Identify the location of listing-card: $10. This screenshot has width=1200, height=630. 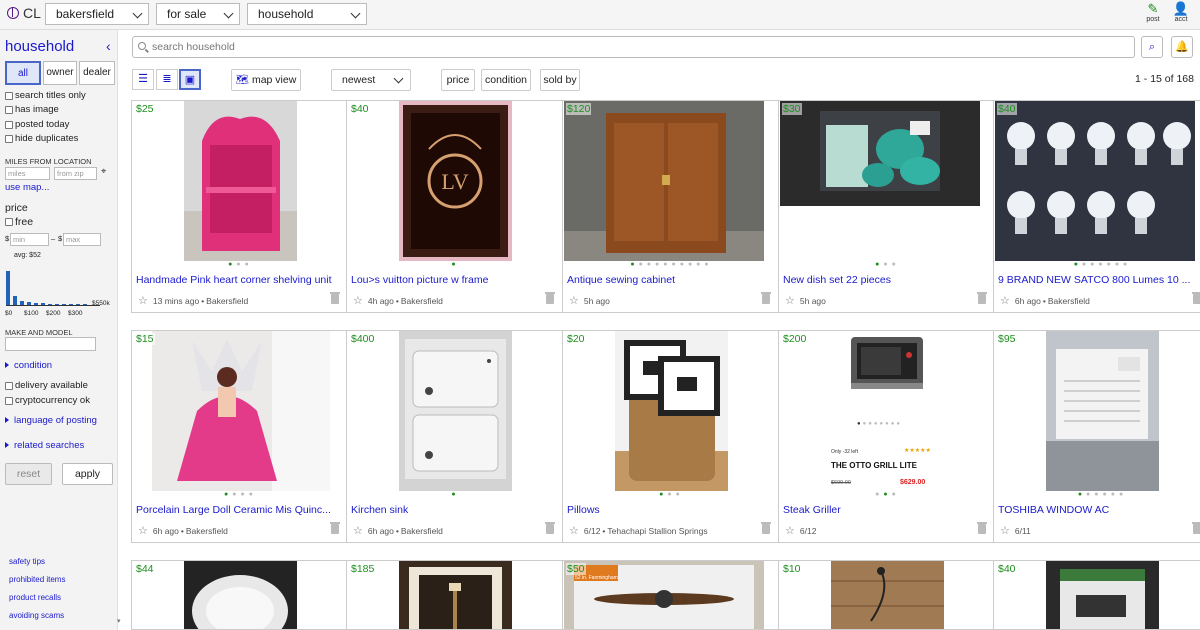
(886, 595).